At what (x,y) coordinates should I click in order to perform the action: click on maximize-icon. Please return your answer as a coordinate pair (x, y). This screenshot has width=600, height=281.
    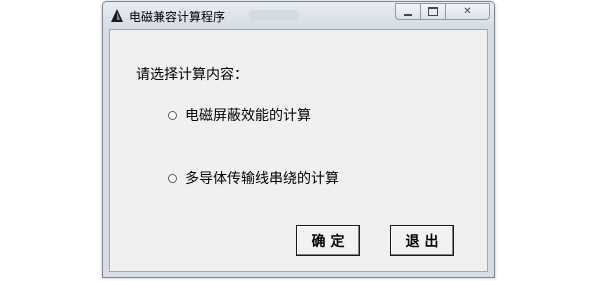
    Looking at the image, I should click on (433, 11).